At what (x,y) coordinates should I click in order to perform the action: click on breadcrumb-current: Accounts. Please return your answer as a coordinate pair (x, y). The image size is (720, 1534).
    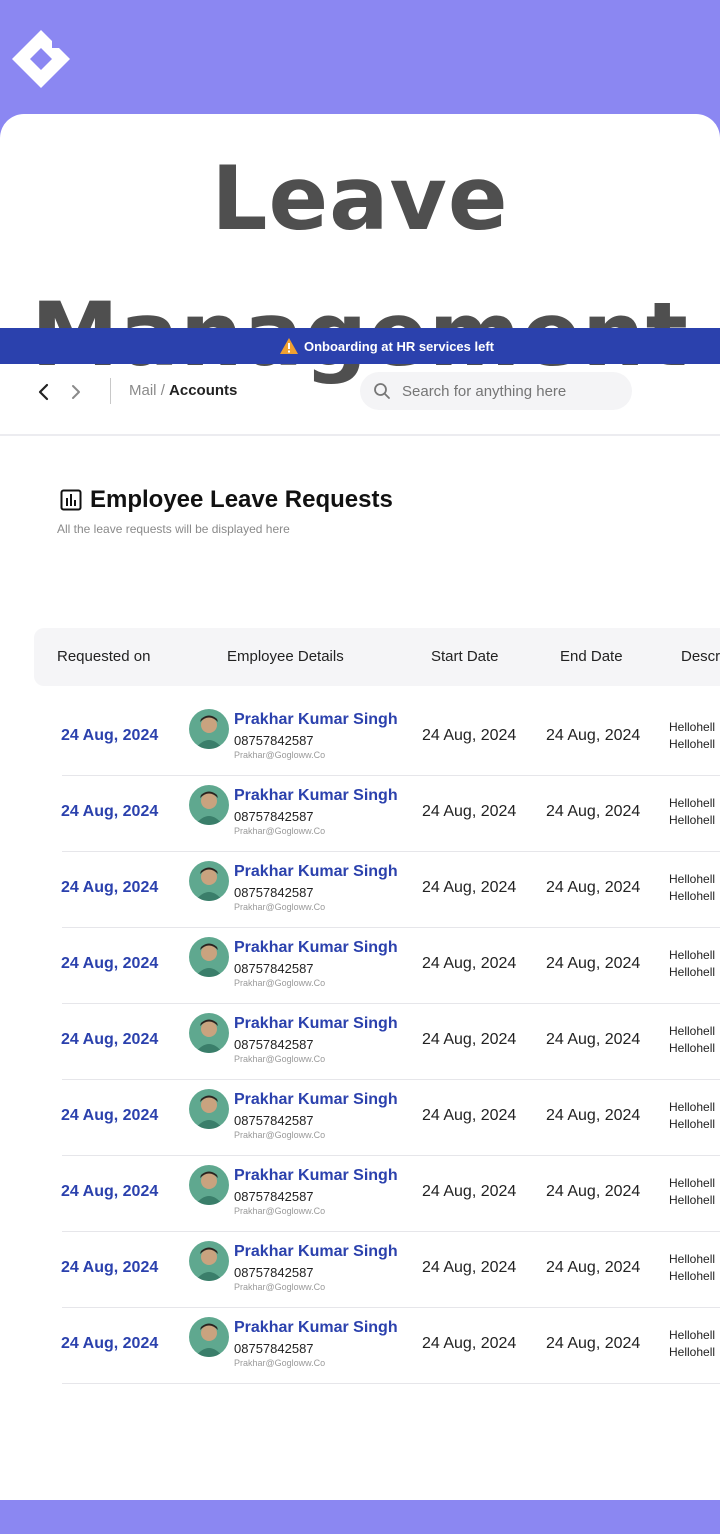
    Looking at the image, I should click on (203, 390).